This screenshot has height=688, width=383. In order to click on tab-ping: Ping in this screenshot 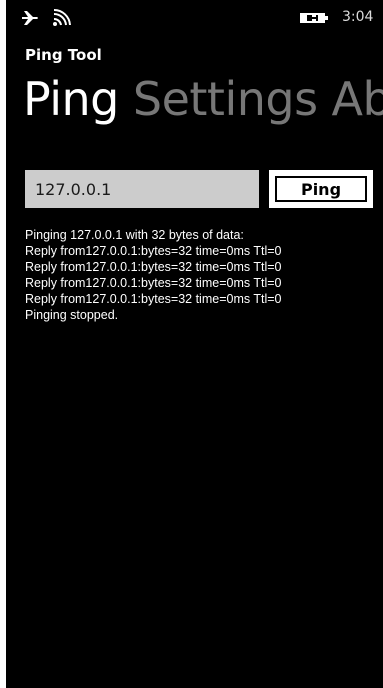, I will do `click(71, 99)`.